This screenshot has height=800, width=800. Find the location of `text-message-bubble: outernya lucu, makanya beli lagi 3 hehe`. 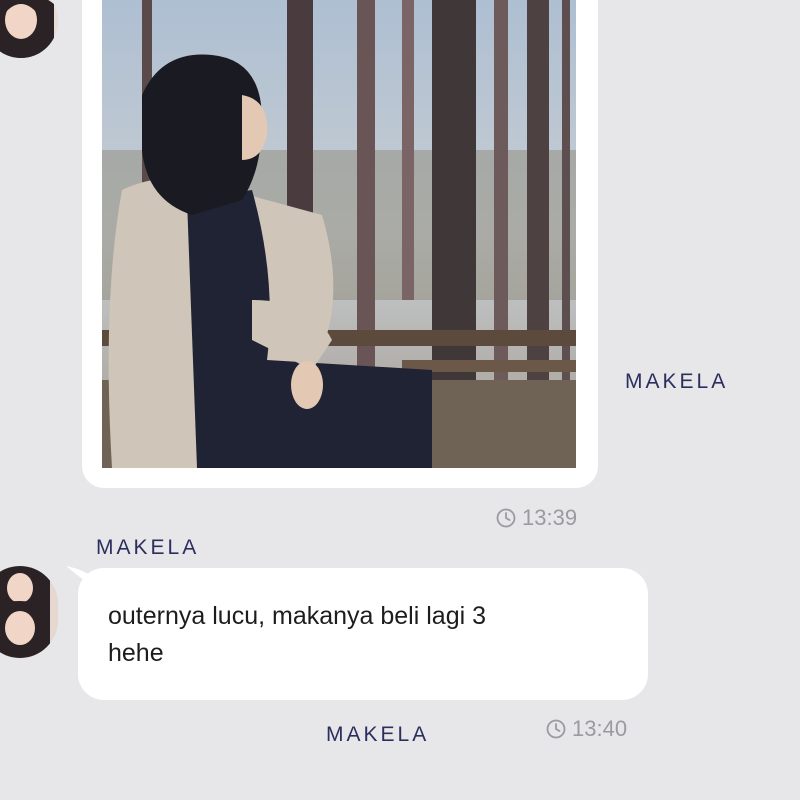

text-message-bubble: outernya lucu, makanya beli lagi 3 hehe is located at coordinates (363, 634).